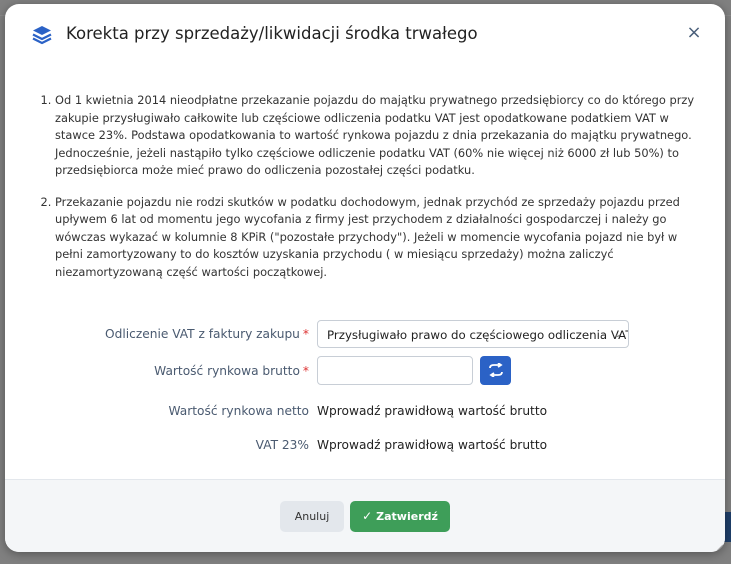 The height and width of the screenshot is (564, 731). Describe the element at coordinates (231, 371) in the screenshot. I see `market-value-gross-label: Wartość rynkowa brutto *` at that location.